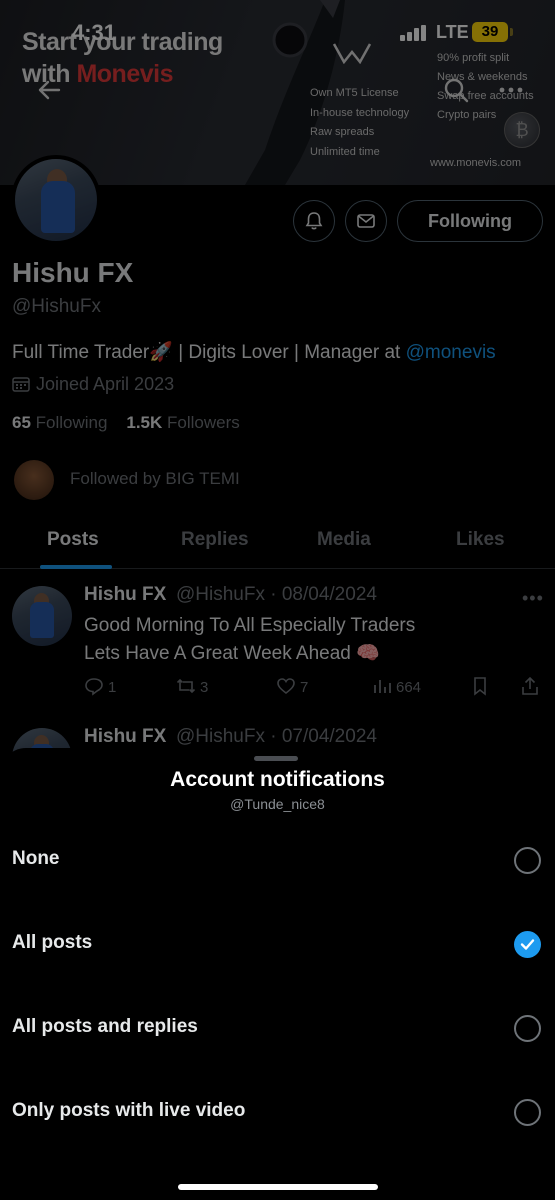 Image resolution: width=555 pixels, height=1200 pixels. What do you see at coordinates (276, 758) in the screenshot?
I see `sheet-grabber` at bounding box center [276, 758].